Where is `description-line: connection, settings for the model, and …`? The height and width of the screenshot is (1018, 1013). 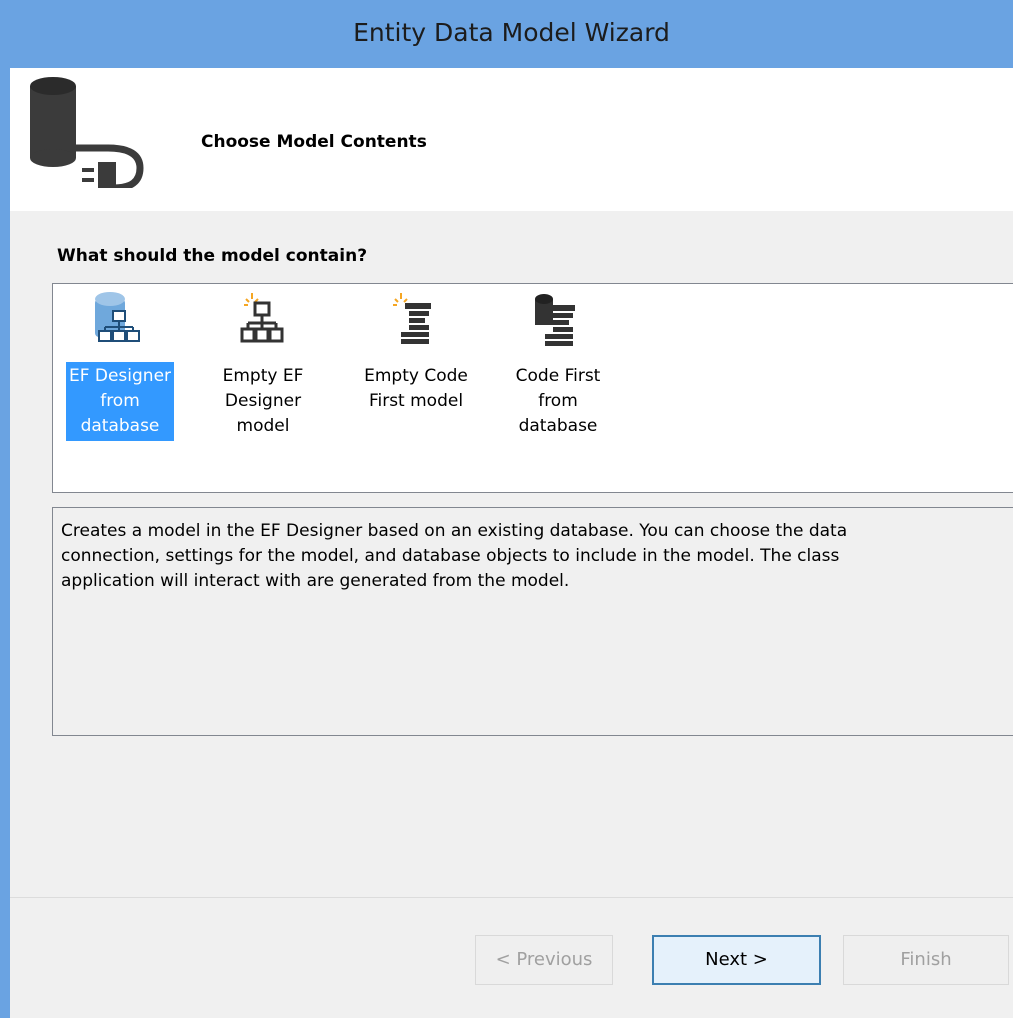
description-line: connection, settings for the model, and … is located at coordinates (450, 556).